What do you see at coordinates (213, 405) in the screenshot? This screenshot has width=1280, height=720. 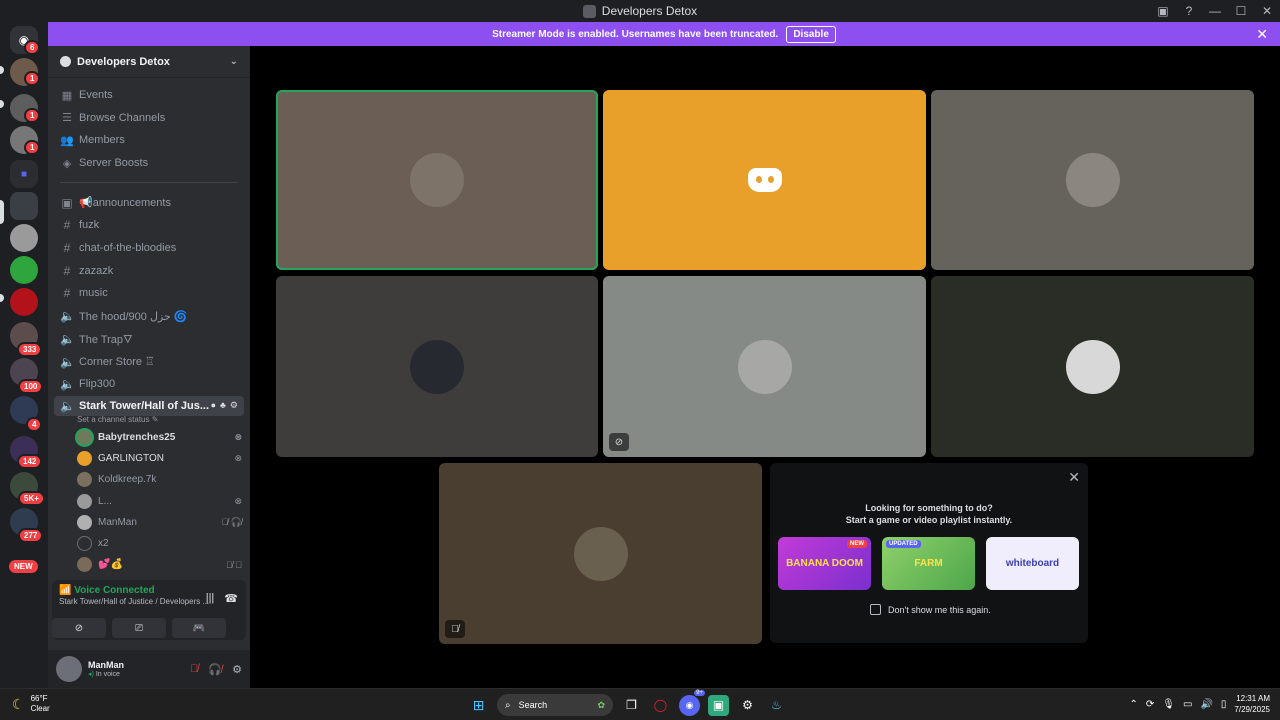 I see `chat-bubble-icon: ●` at bounding box center [213, 405].